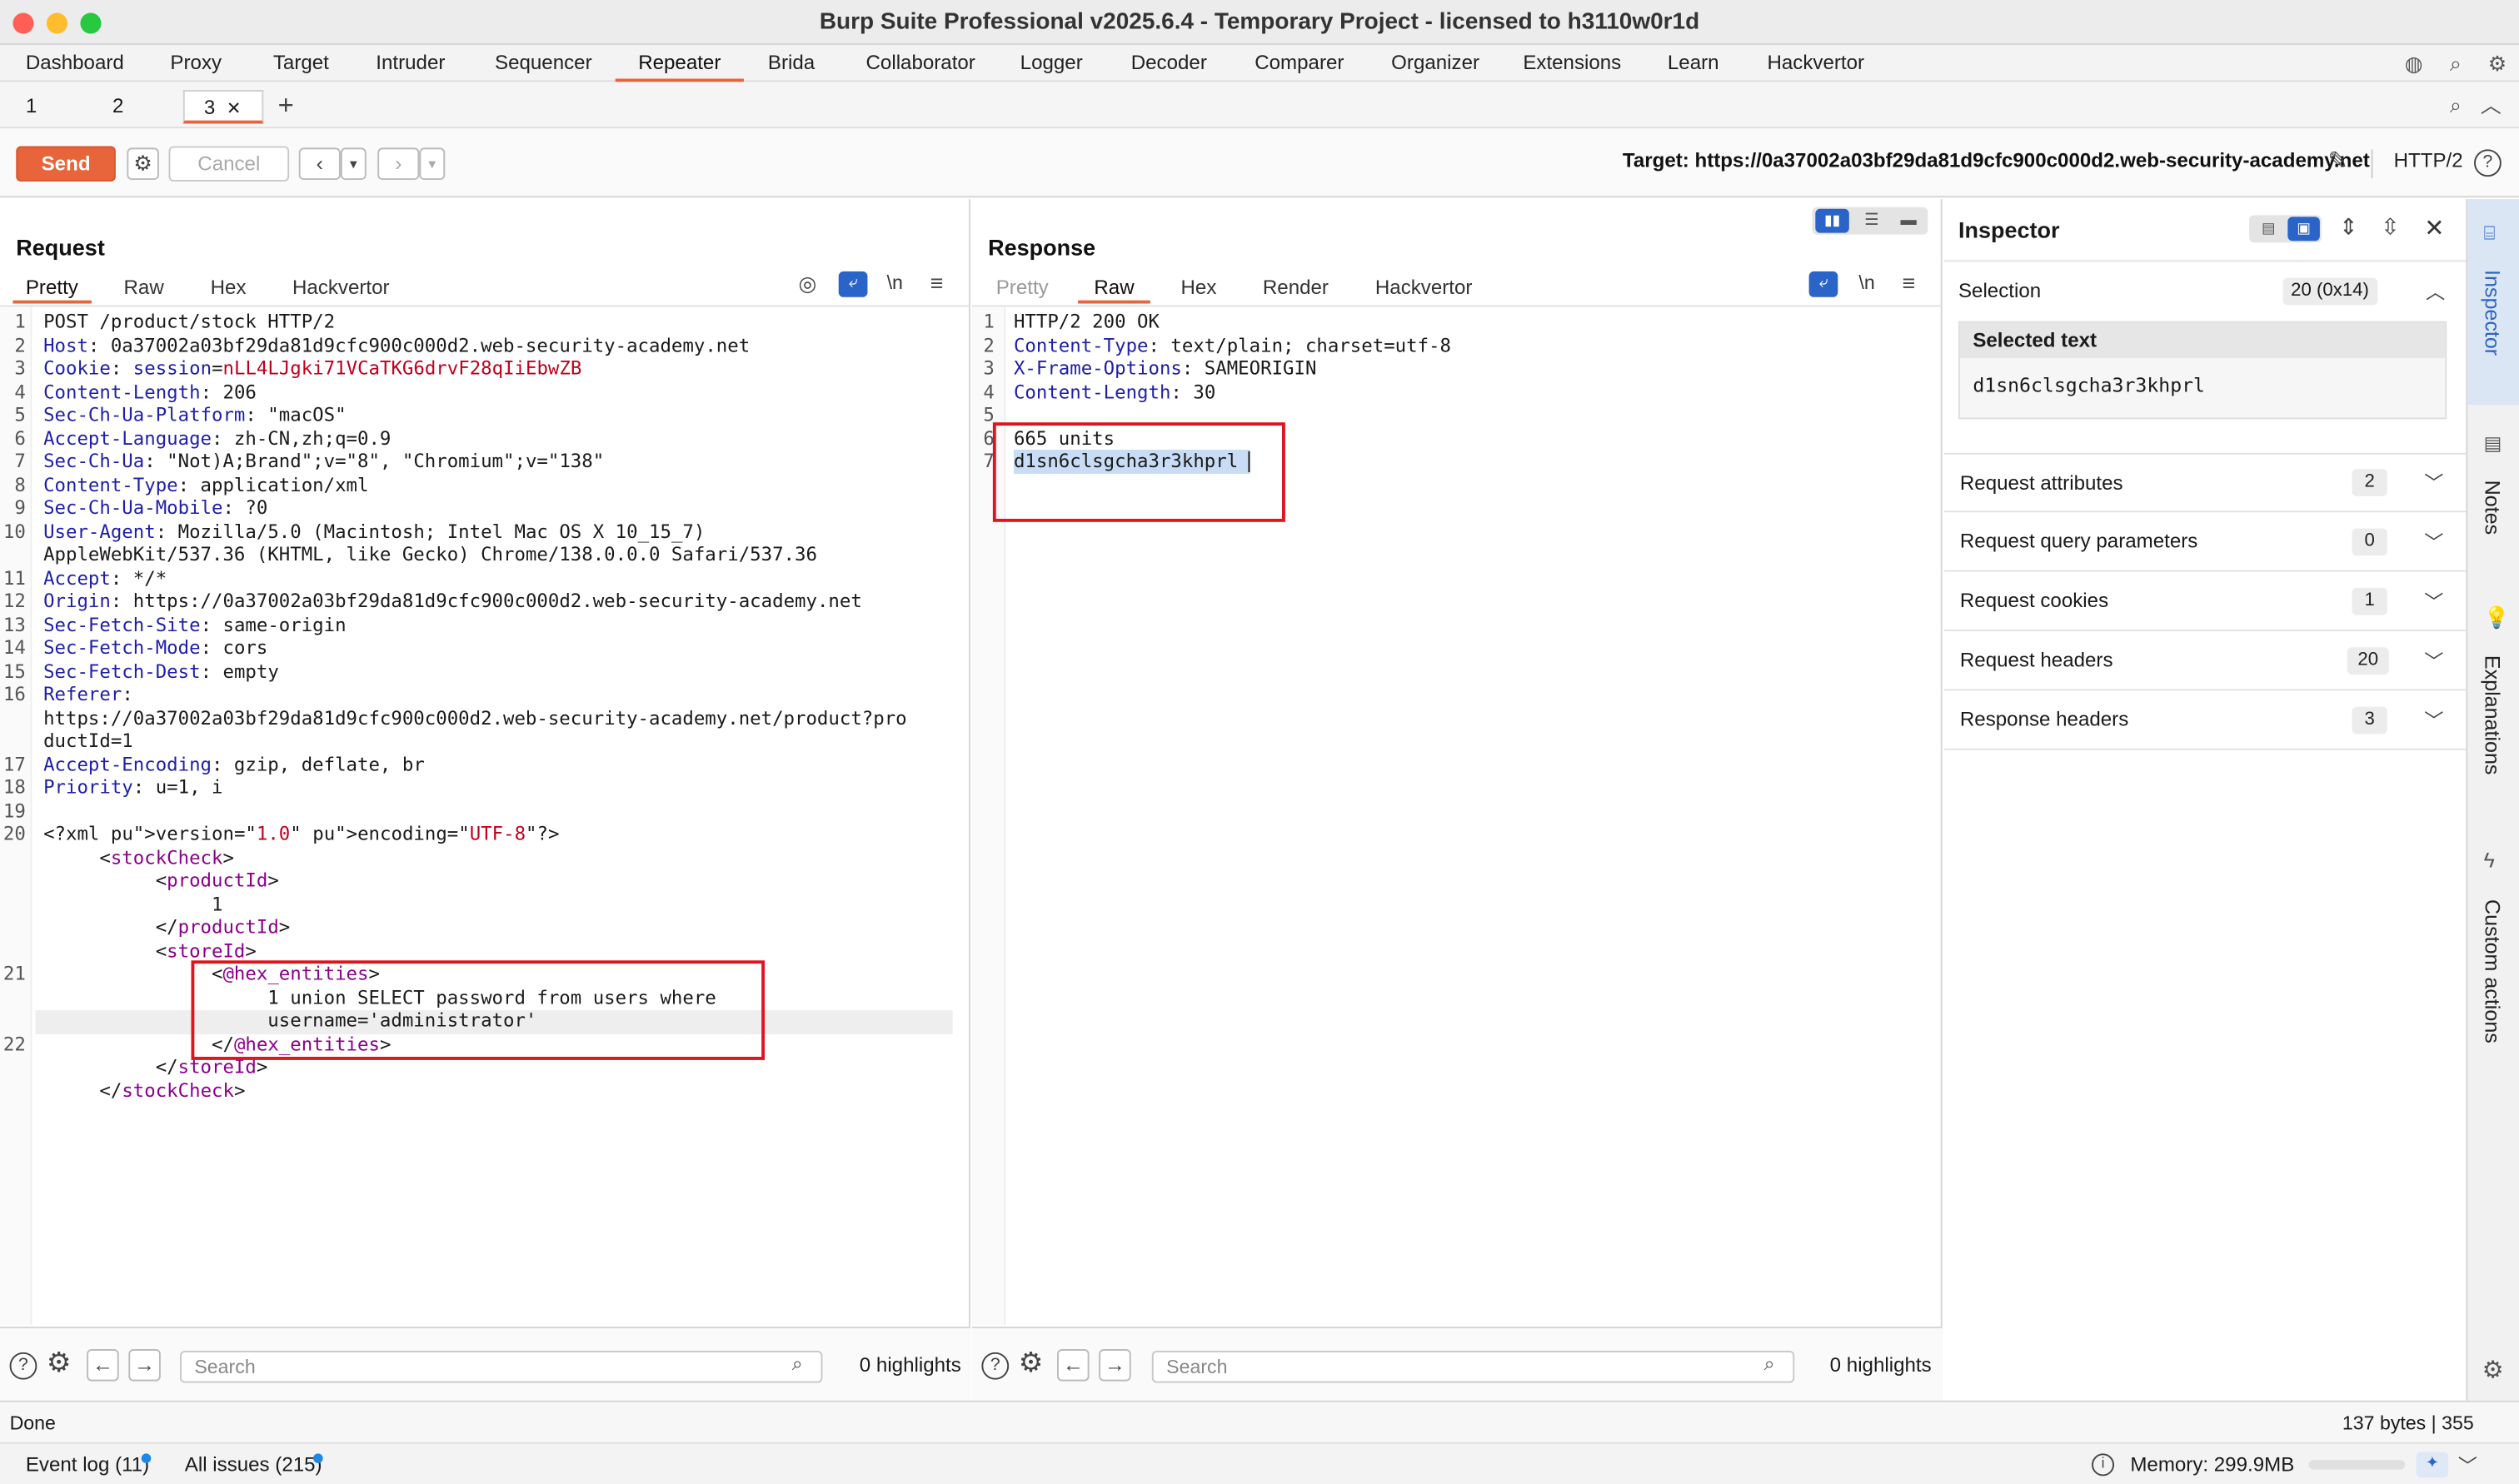 This screenshot has width=2519, height=1484. What do you see at coordinates (2205, 482) in the screenshot?
I see `request-attributes-row: Request attributes` at bounding box center [2205, 482].